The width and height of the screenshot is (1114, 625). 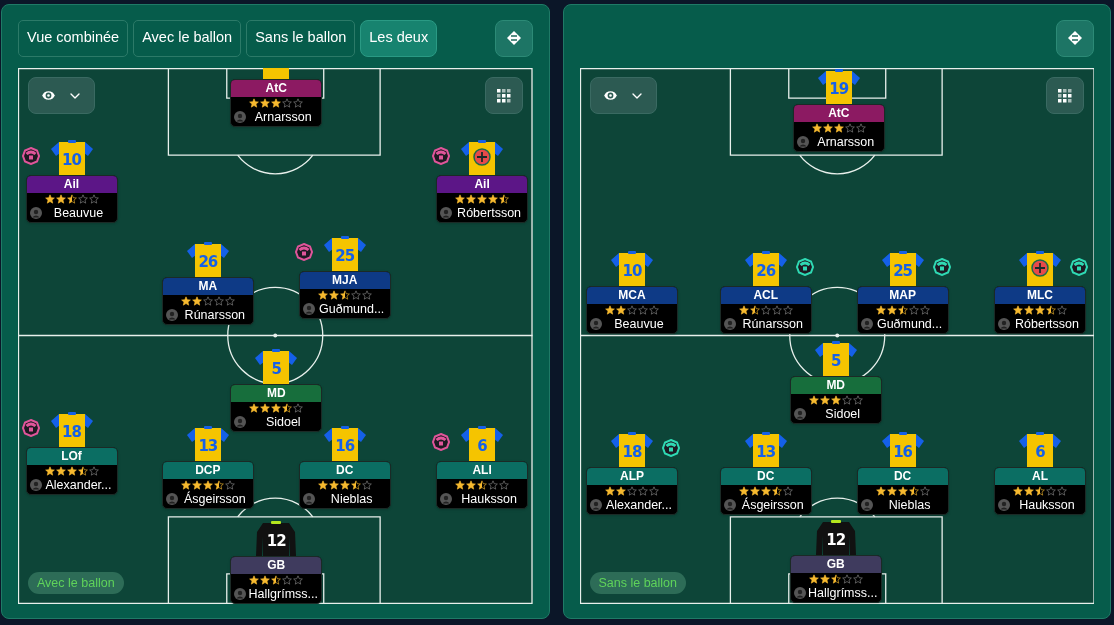 I want to click on swap-icon, so click(x=513, y=38).